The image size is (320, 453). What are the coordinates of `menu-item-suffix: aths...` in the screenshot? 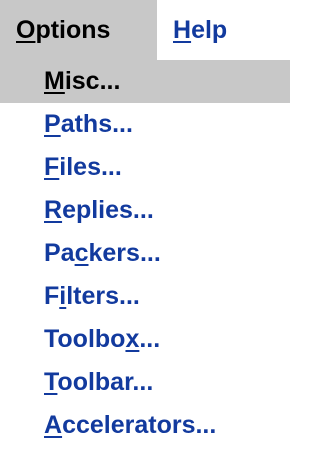 It's located at (96, 124).